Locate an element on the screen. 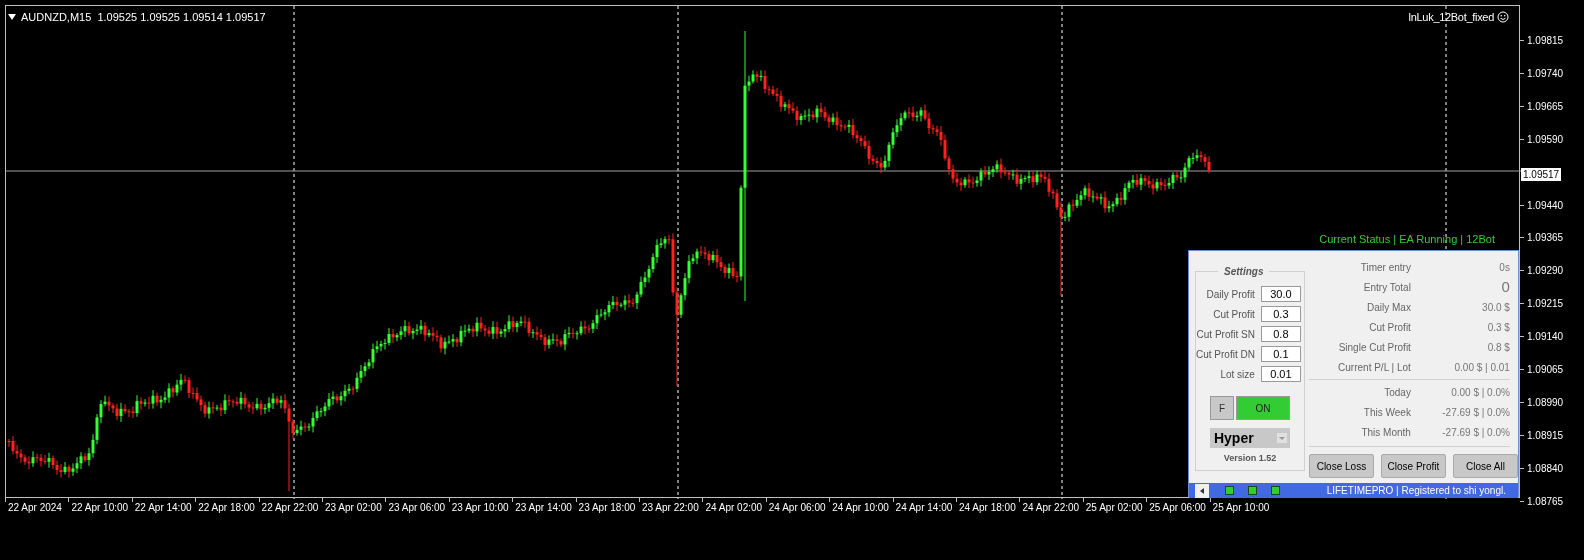 The width and height of the screenshot is (1584, 560). setting-input: 0.3 is located at coordinates (1280, 314).